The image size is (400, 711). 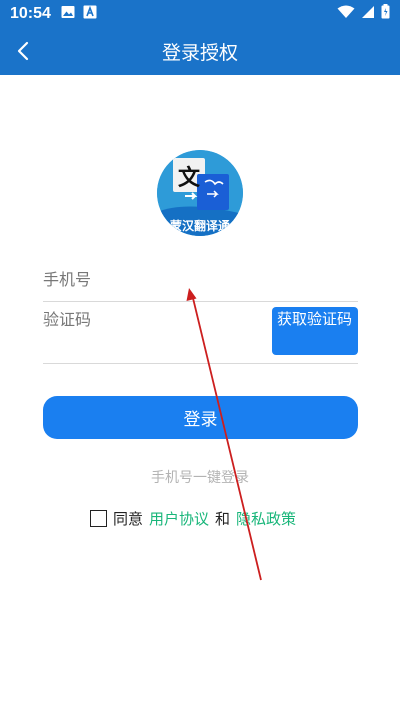 What do you see at coordinates (200, 13) in the screenshot?
I see `status-bar: 10:54` at bounding box center [200, 13].